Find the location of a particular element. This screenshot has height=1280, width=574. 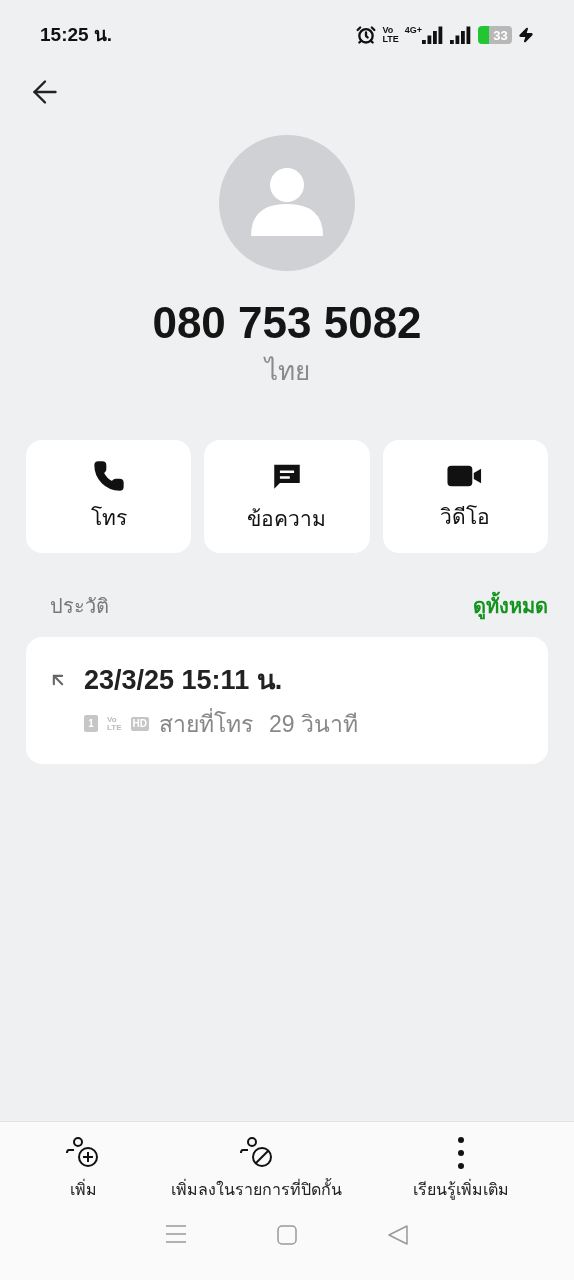

more-icon is located at coordinates (460, 1153).